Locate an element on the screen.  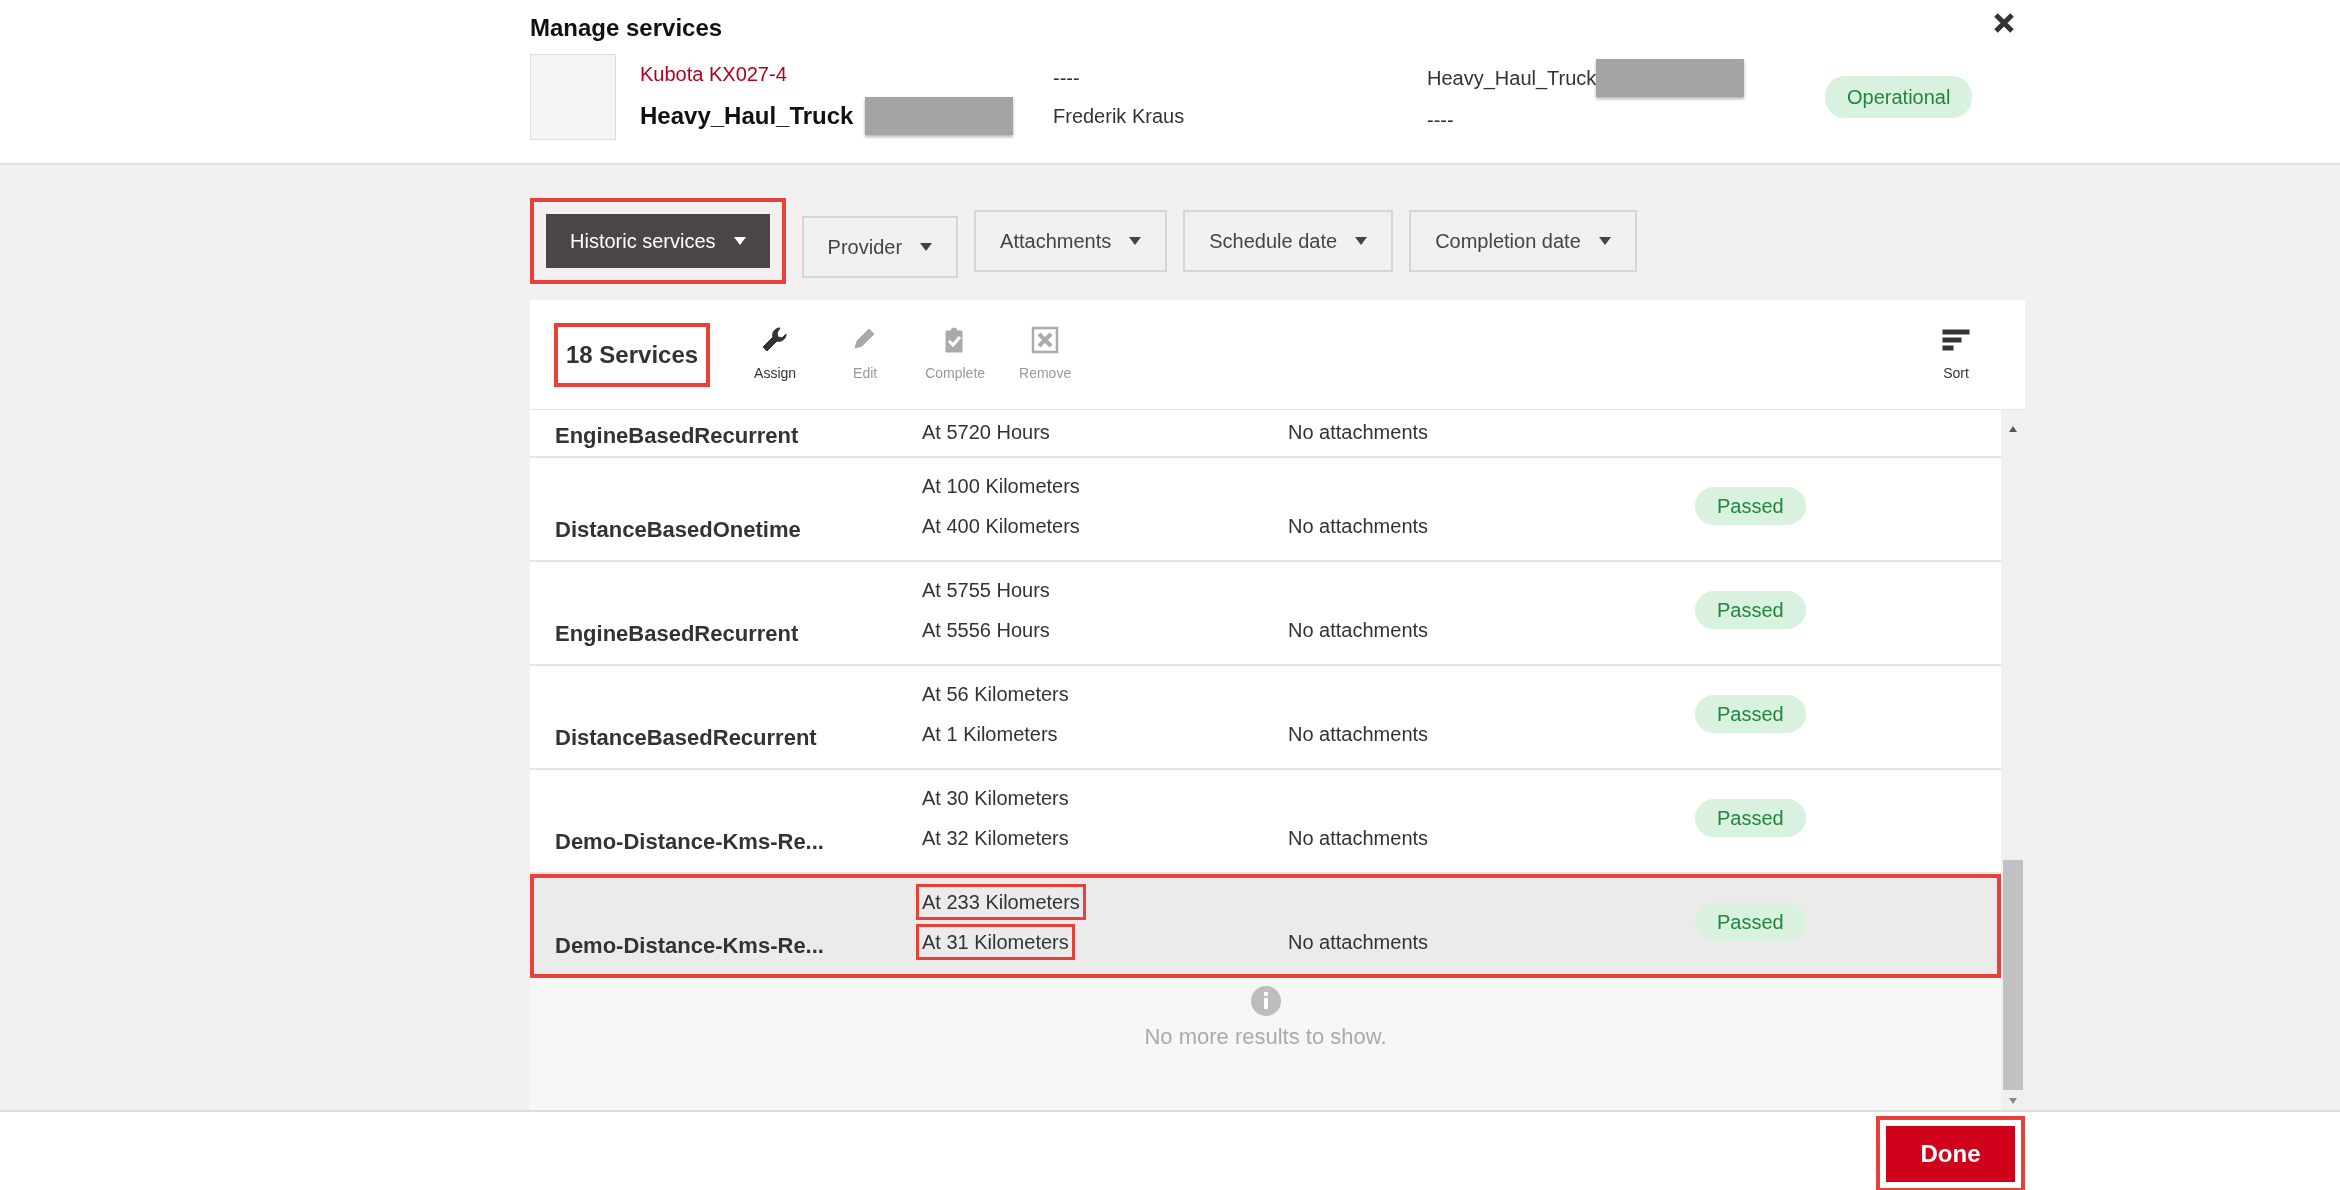
service-row: EngineBasedRecurrent At 5755 Hours At 5556 Hours No attachments Passed is located at coordinates (1265, 614).